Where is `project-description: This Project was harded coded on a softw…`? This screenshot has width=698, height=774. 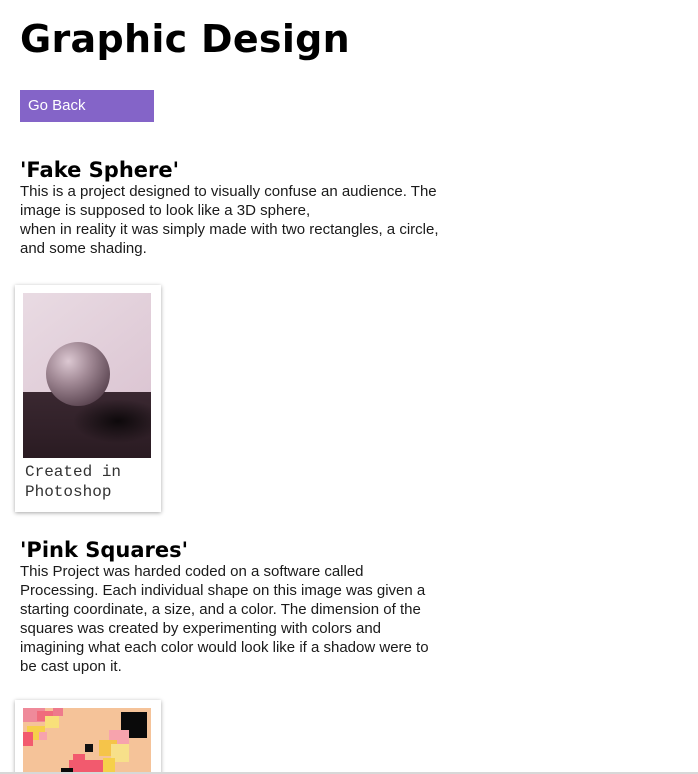 project-description: This Project was harded coded on a softw… is located at coordinates (255, 619).